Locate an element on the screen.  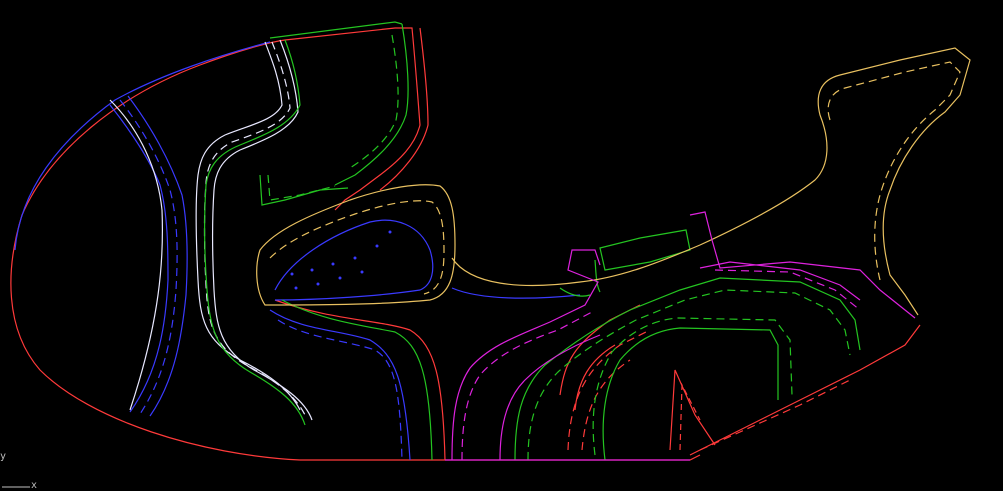
magenta-dashed is located at coordinates (527, 386).